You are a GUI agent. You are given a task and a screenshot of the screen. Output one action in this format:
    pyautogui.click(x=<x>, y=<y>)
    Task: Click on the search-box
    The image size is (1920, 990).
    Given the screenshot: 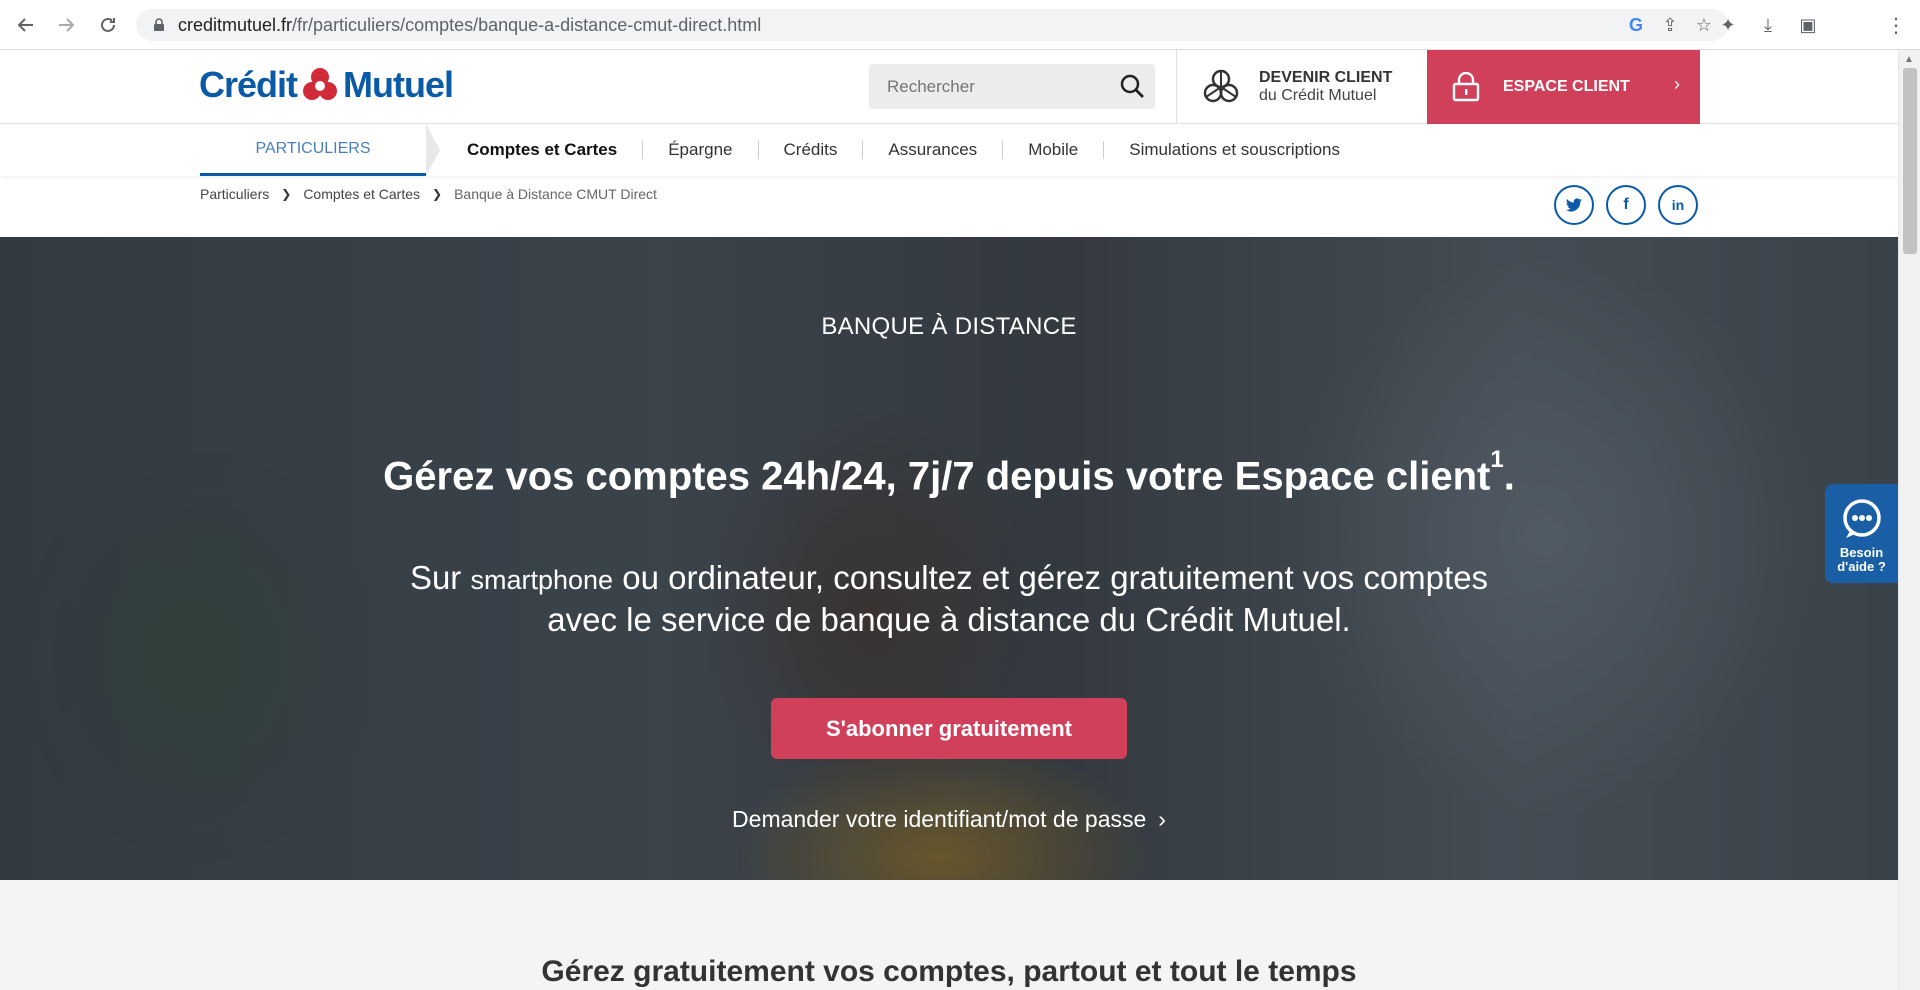 What is the action you would take?
    pyautogui.click(x=1012, y=86)
    